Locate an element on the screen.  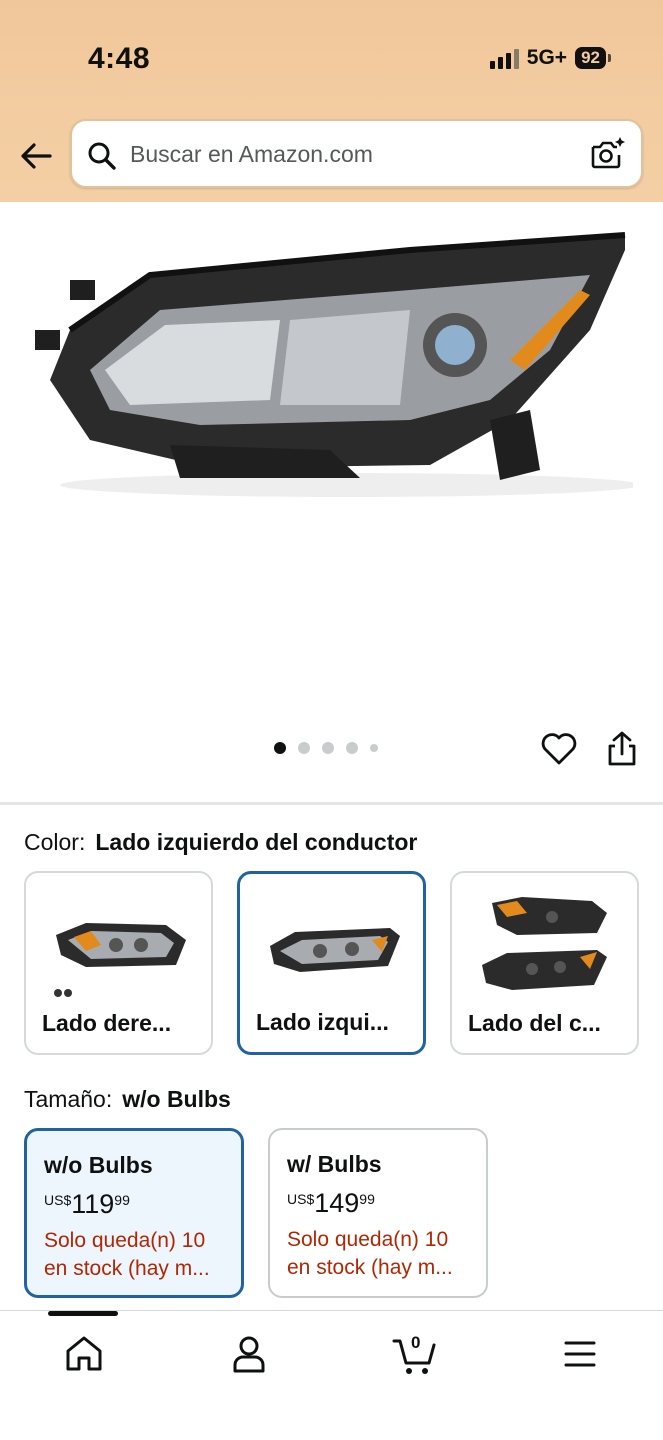
back-arrow-icon is located at coordinates (36, 156).